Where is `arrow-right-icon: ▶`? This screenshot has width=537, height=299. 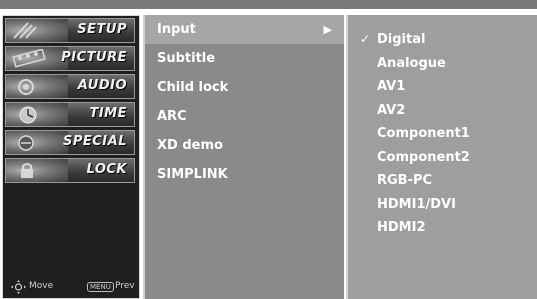
arrow-right-icon: ▶ is located at coordinates (327, 29).